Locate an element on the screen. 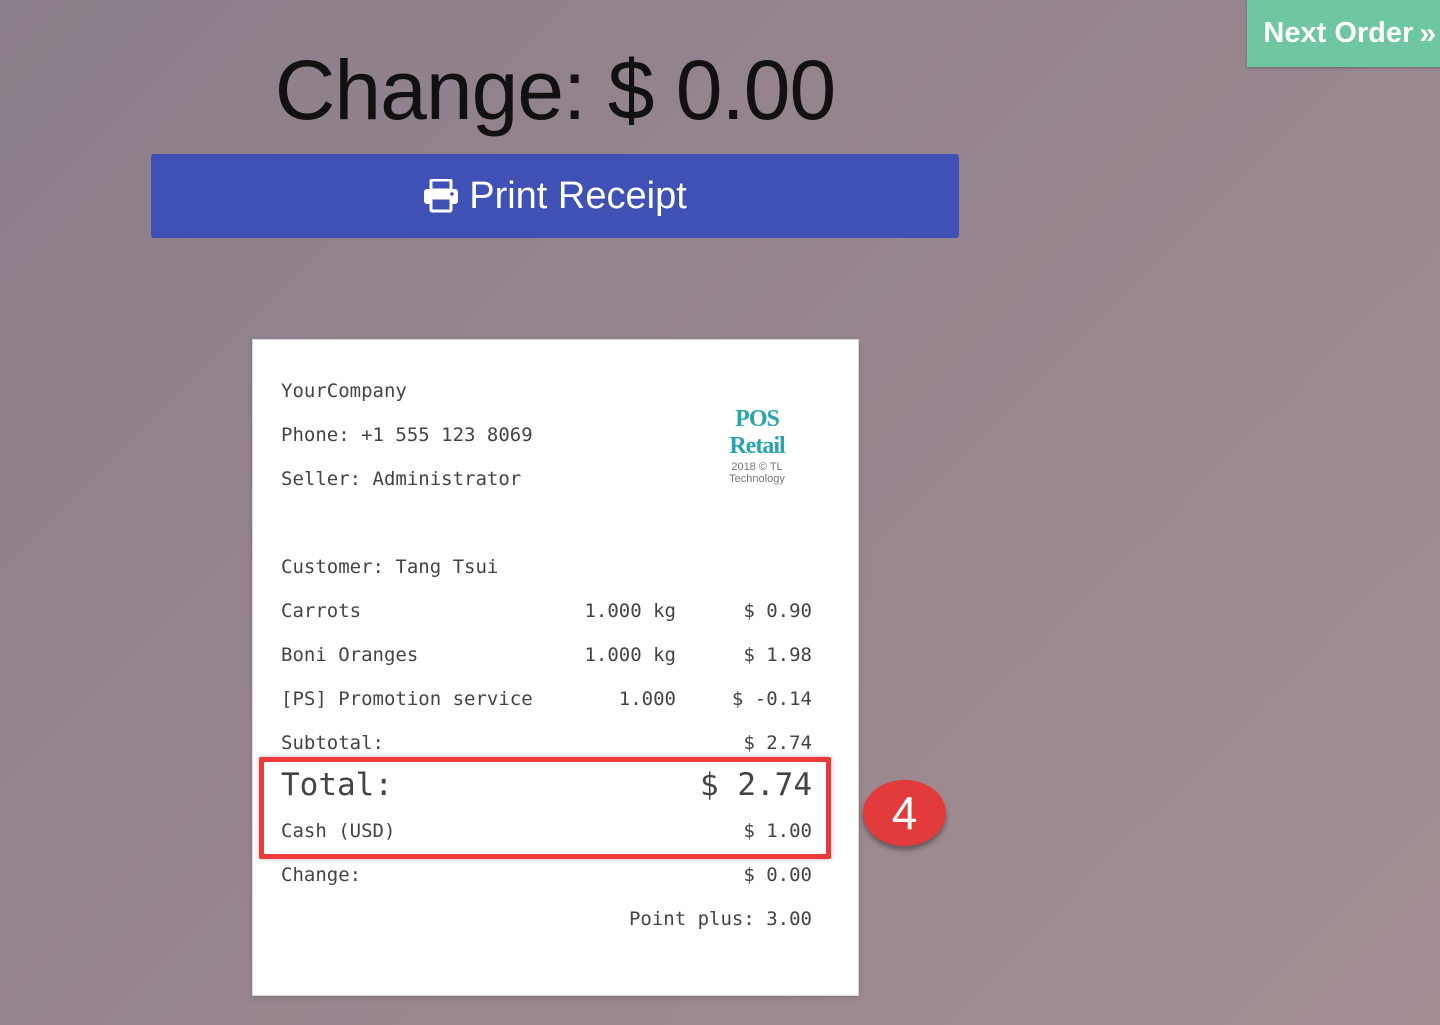 The height and width of the screenshot is (1025, 1440). logo-title: POS Retail is located at coordinates (757, 432).